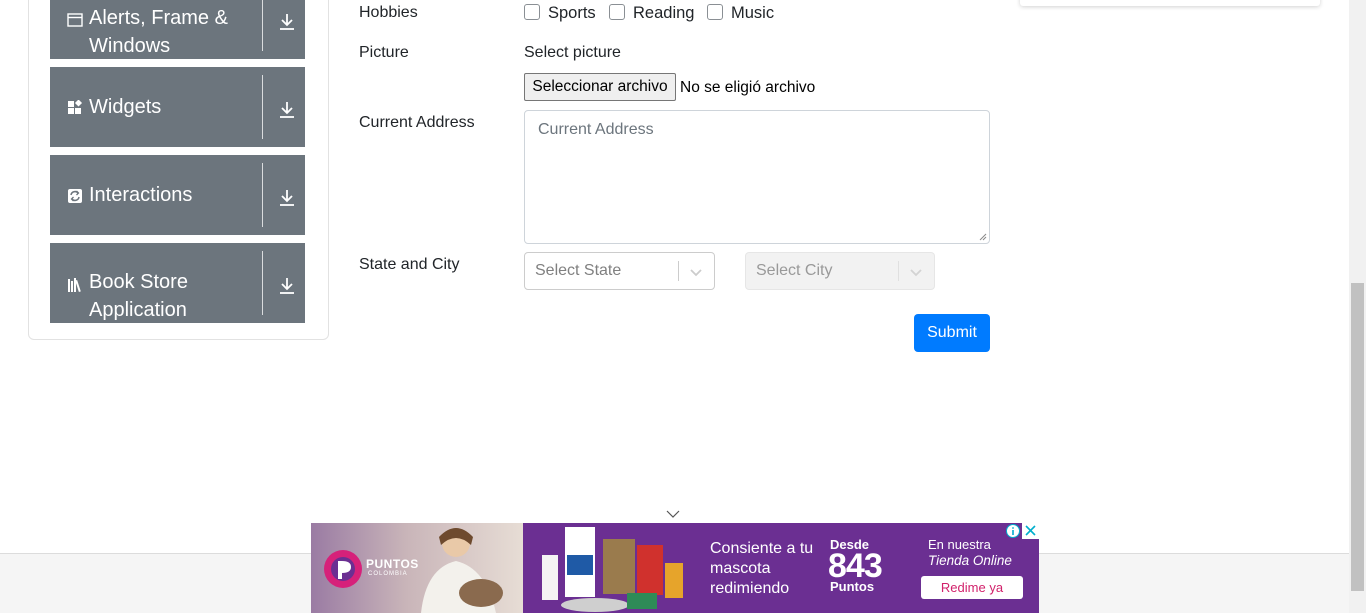 The height and width of the screenshot is (613, 1366). What do you see at coordinates (141, 195) in the screenshot?
I see `sidebar-group-label: Interactions` at bounding box center [141, 195].